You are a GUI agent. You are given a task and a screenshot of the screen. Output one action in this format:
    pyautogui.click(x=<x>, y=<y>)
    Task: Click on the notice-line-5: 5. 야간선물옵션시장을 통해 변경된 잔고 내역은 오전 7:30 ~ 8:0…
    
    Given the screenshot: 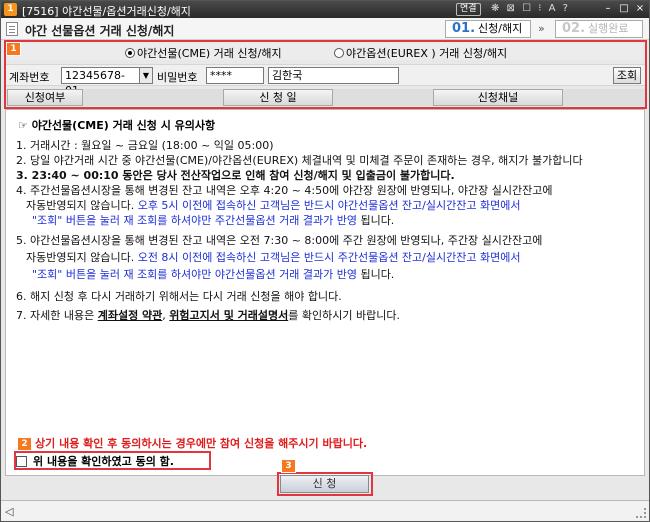 What is the action you would take?
    pyautogui.click(x=279, y=240)
    